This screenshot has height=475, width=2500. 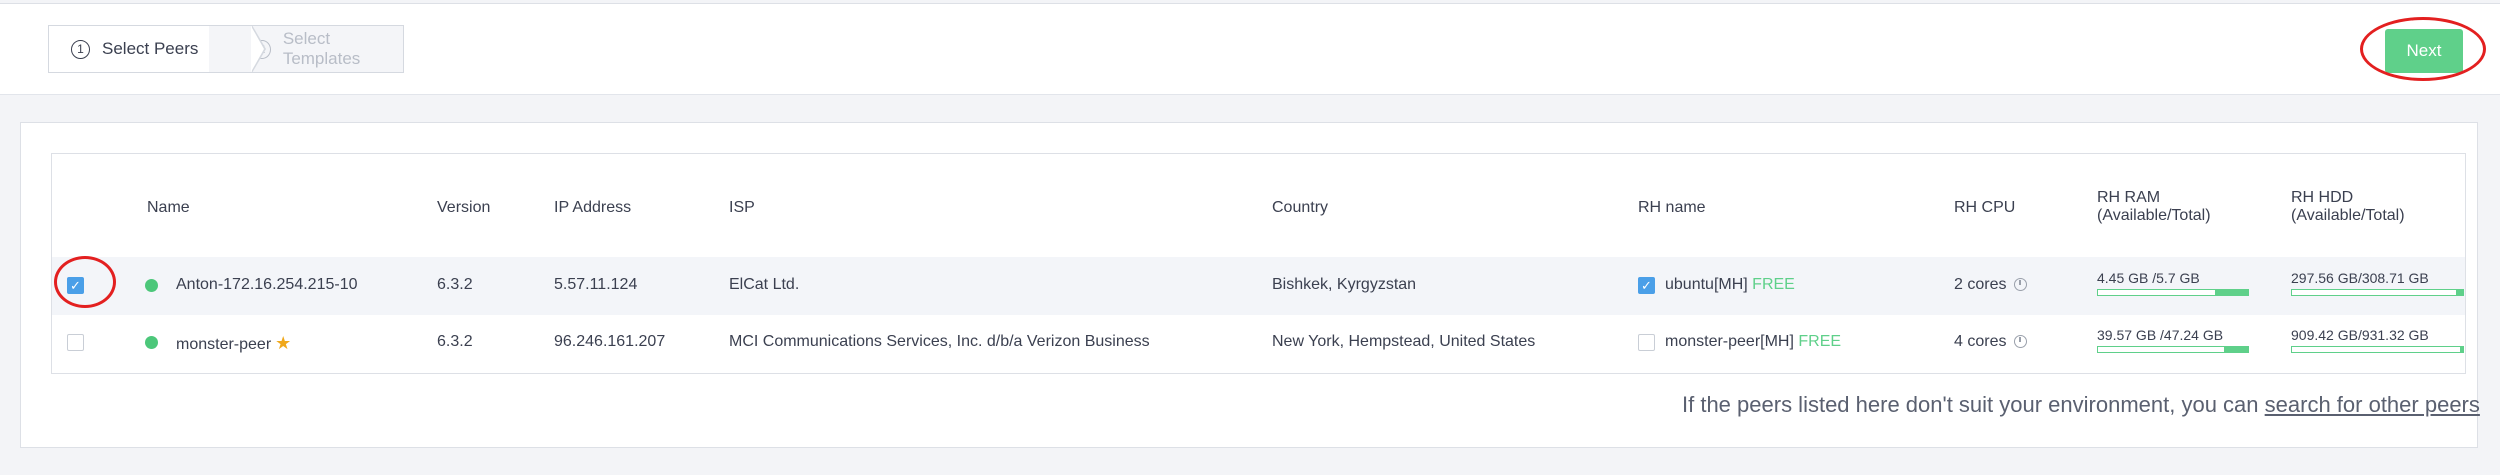 What do you see at coordinates (1646, 342) in the screenshot?
I see `rh-checkbox` at bounding box center [1646, 342].